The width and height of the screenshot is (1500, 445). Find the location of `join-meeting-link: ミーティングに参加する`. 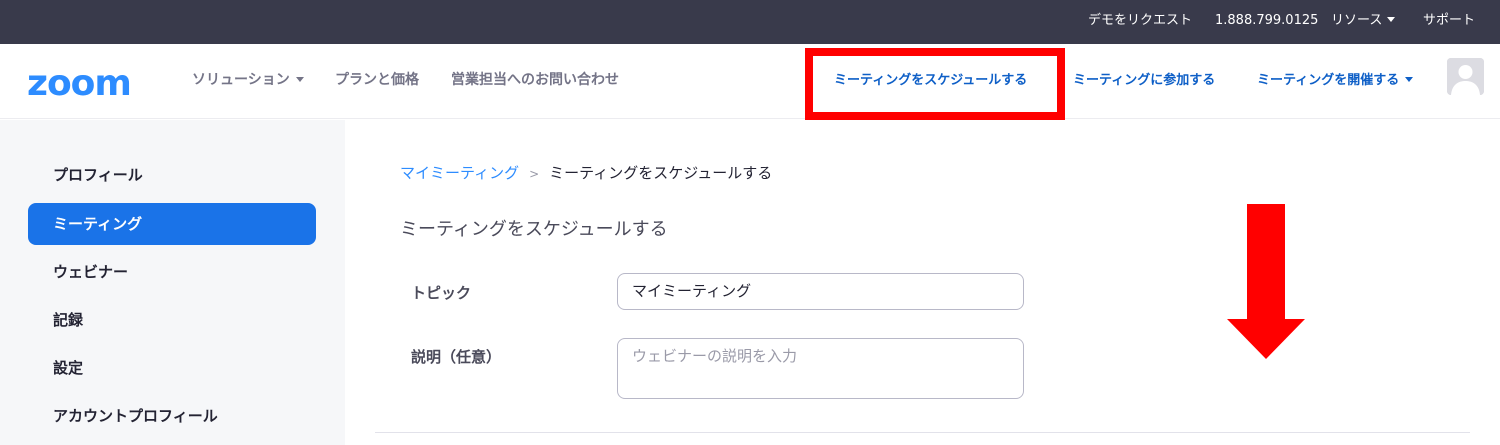

join-meeting-link: ミーティングに参加する is located at coordinates (1144, 81).